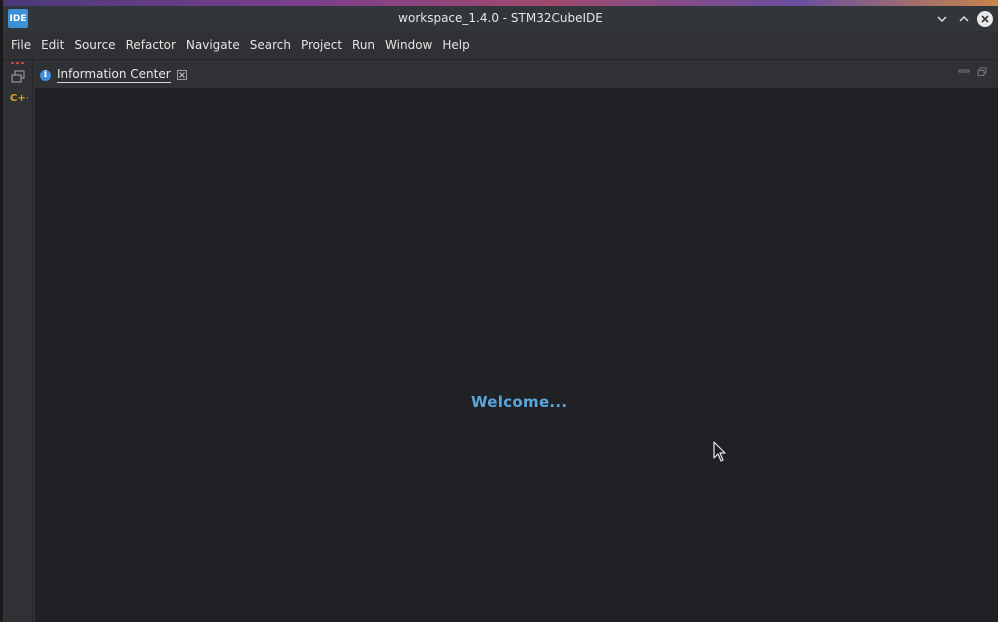  I want to click on menu-source: Source, so click(94, 45).